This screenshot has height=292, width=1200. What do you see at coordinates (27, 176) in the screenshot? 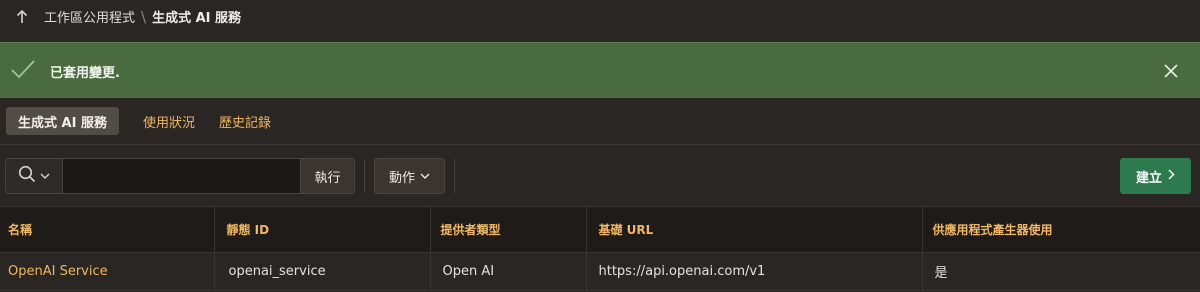
I see `search-icon` at bounding box center [27, 176].